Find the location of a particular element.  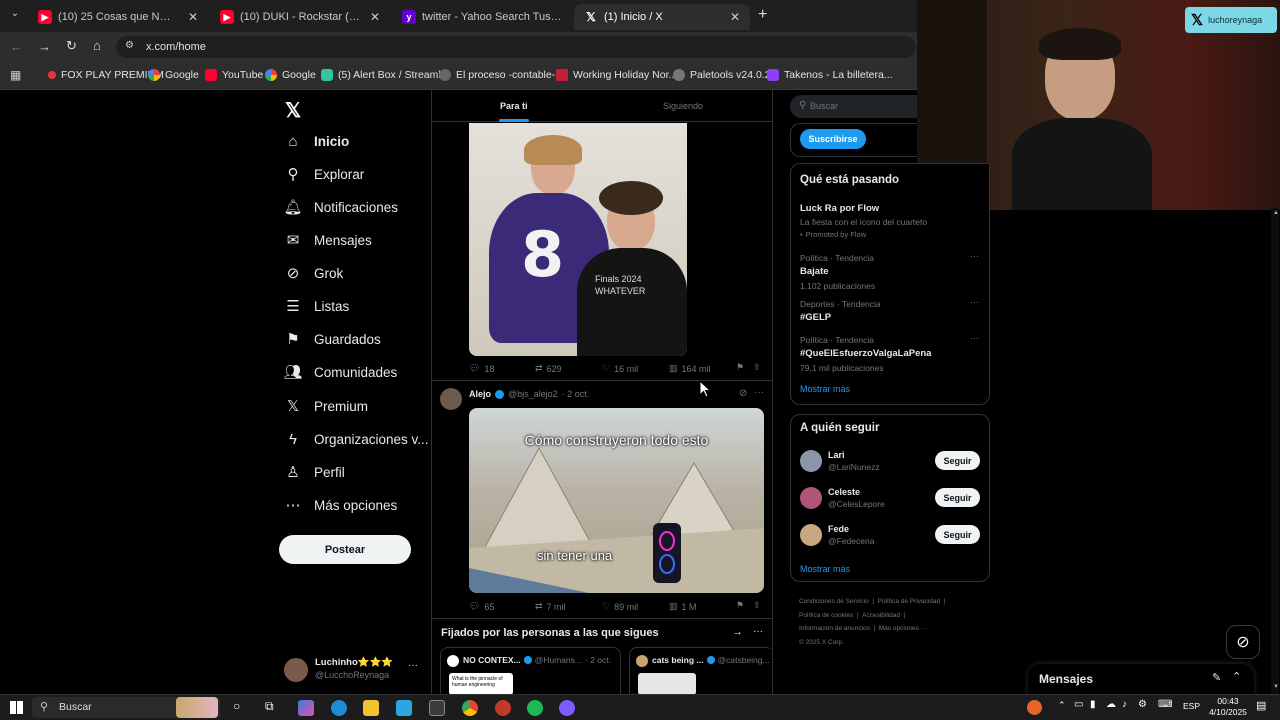

reply-button: 💬︎ 18 is located at coordinates (481, 368).